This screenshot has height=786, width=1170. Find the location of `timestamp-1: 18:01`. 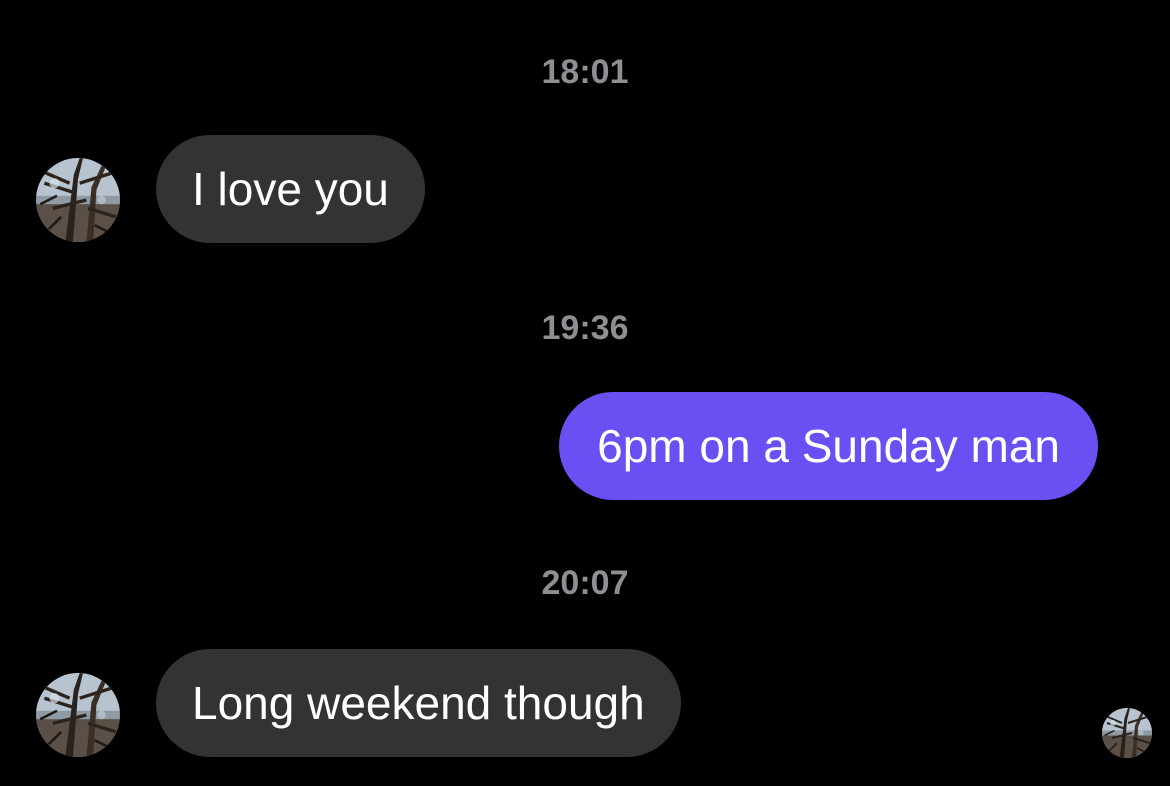

timestamp-1: 18:01 is located at coordinates (585, 72).